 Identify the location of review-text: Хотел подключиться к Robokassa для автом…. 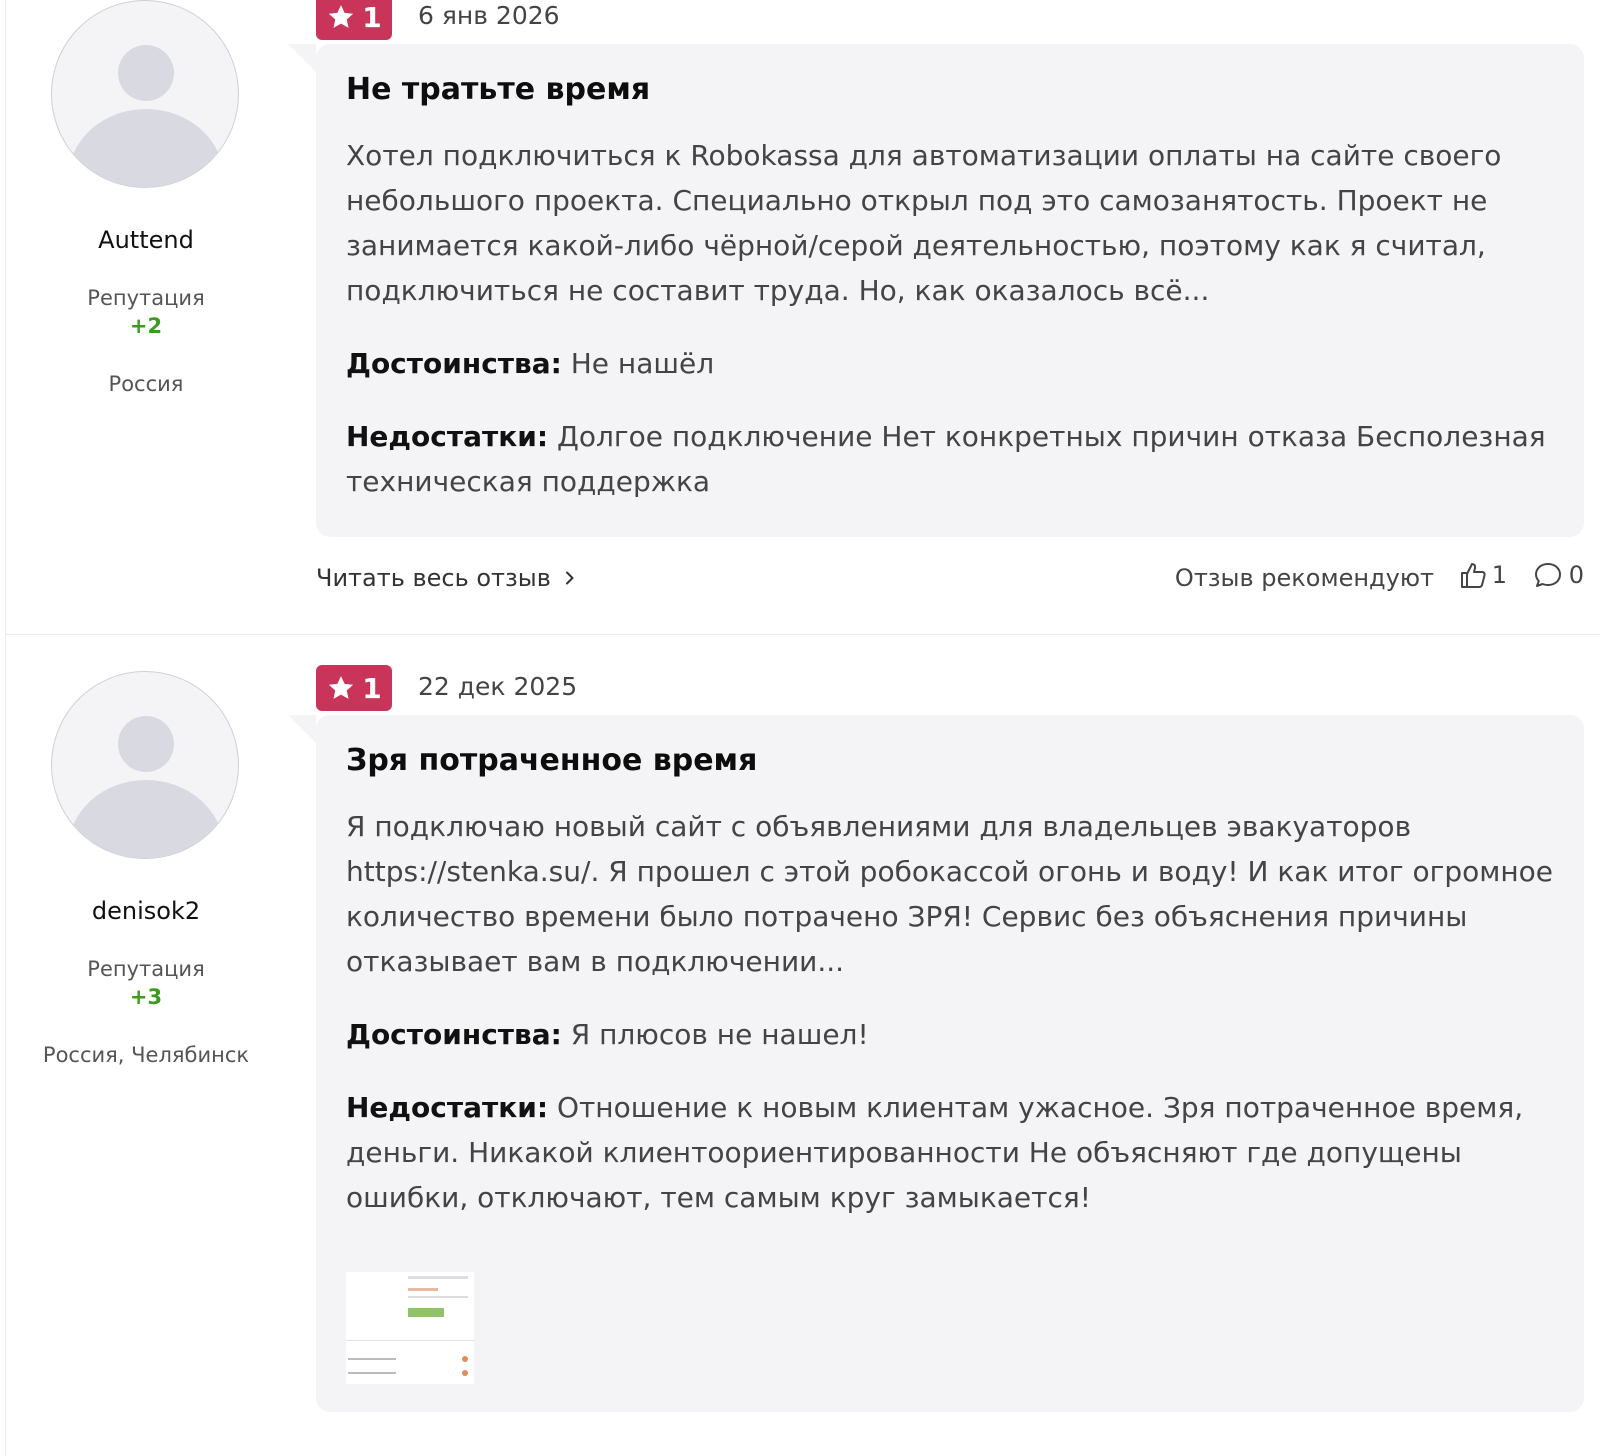
(924, 223).